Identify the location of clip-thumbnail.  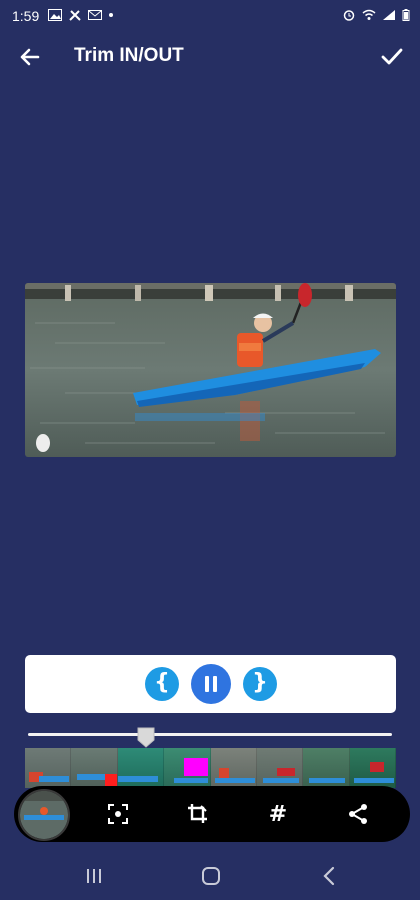
(44, 815).